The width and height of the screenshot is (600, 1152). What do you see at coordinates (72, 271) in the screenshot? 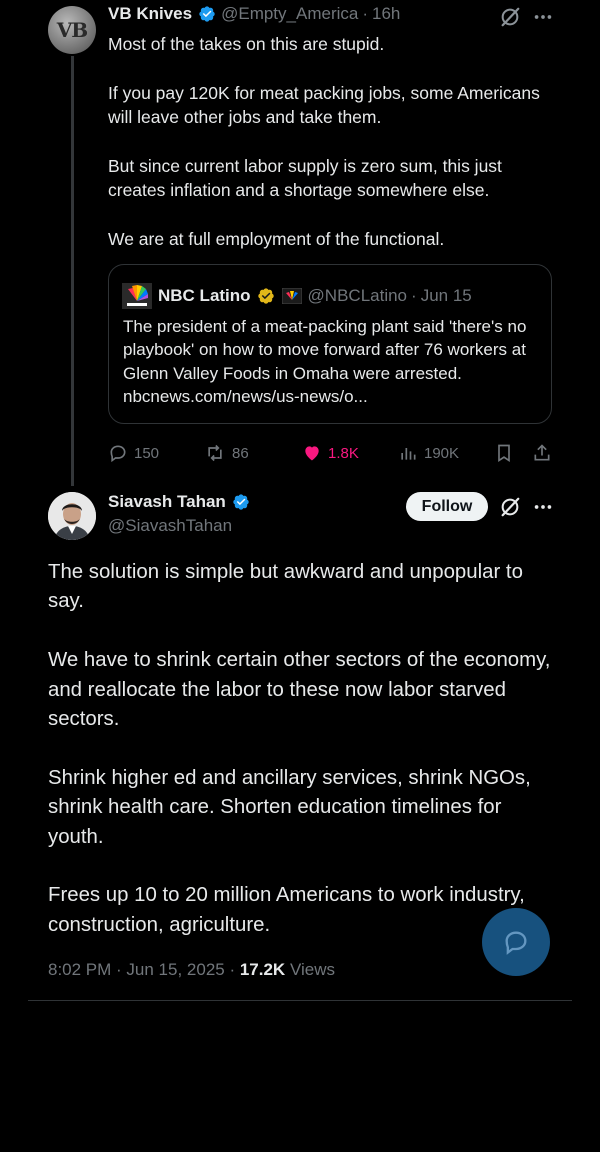
I see `thread-connector-line` at bounding box center [72, 271].